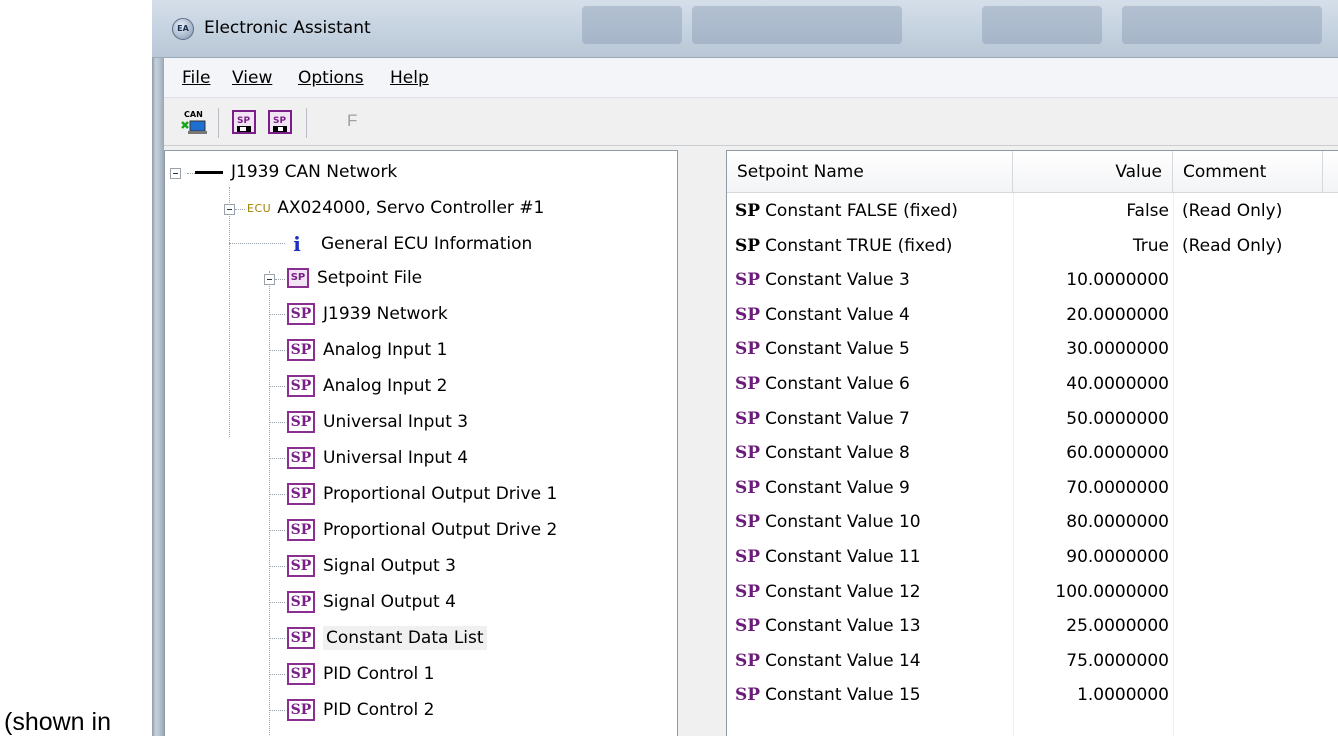 Image resolution: width=1338 pixels, height=736 pixels. What do you see at coordinates (422, 530) in the screenshot?
I see `tree-node-setpoint-item: SP Proportional Output Drive 2` at bounding box center [422, 530].